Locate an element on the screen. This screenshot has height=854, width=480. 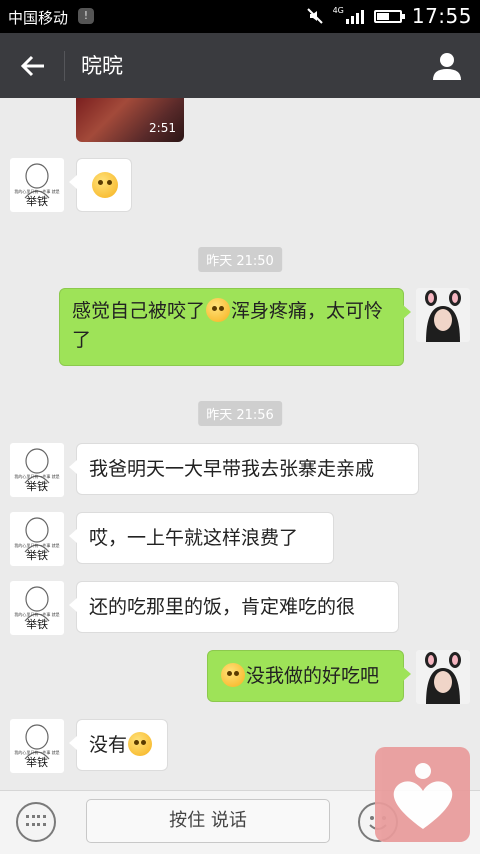
hold-to-talk-button: 按住 说话 is located at coordinates (208, 821).